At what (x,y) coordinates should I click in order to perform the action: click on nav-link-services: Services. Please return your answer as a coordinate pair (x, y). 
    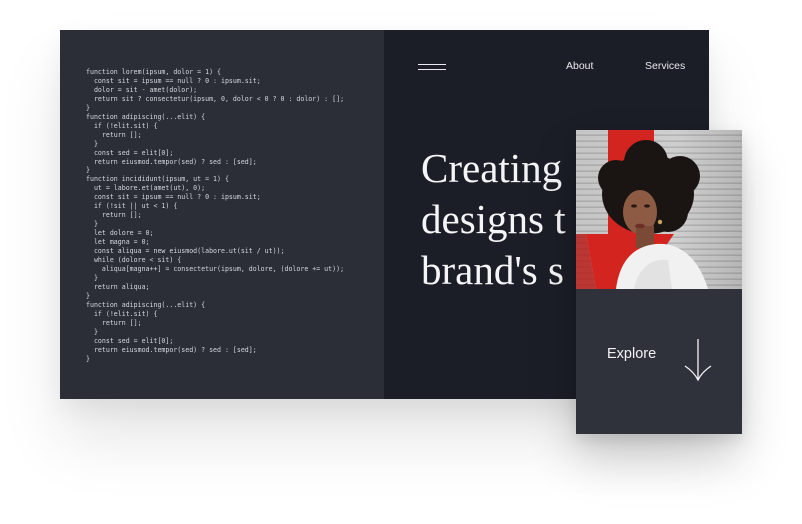
    Looking at the image, I should click on (665, 66).